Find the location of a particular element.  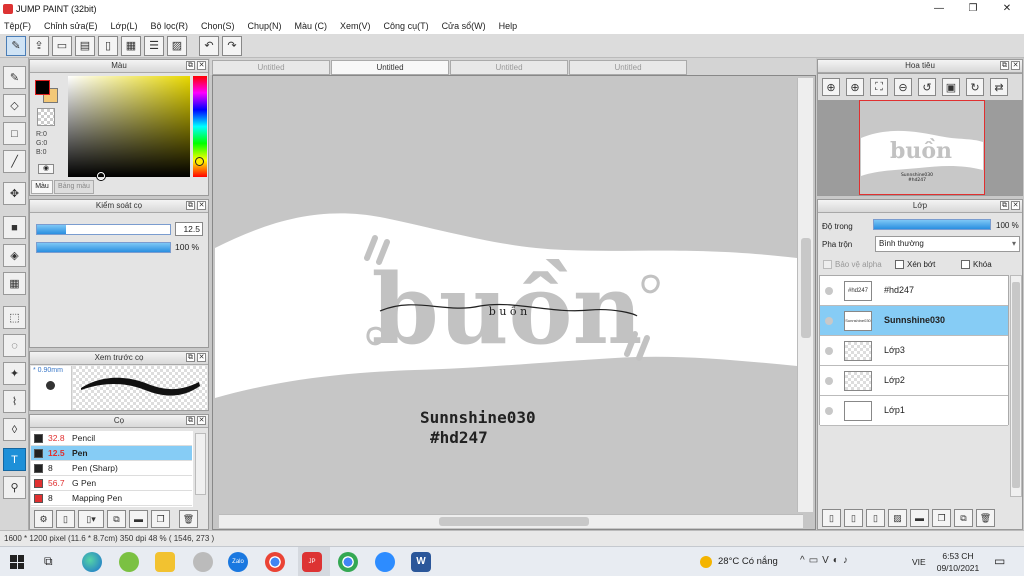

menu-view: Xem(V) is located at coordinates (355, 26).